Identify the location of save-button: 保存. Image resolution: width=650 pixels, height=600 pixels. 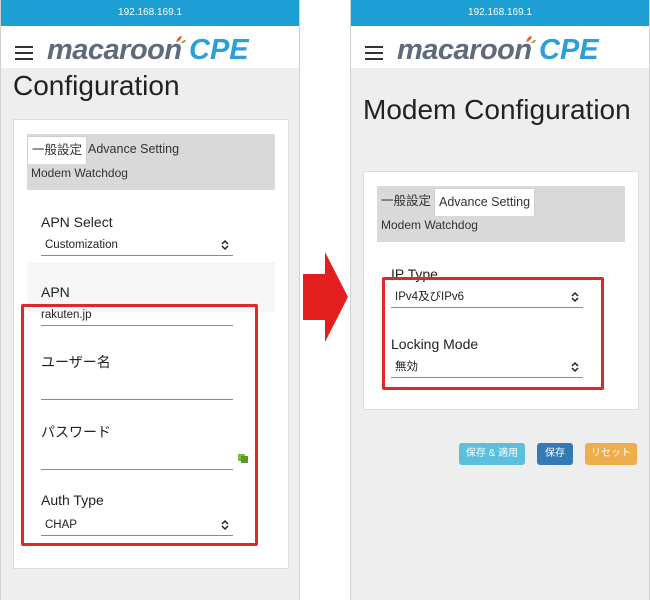
(555, 454).